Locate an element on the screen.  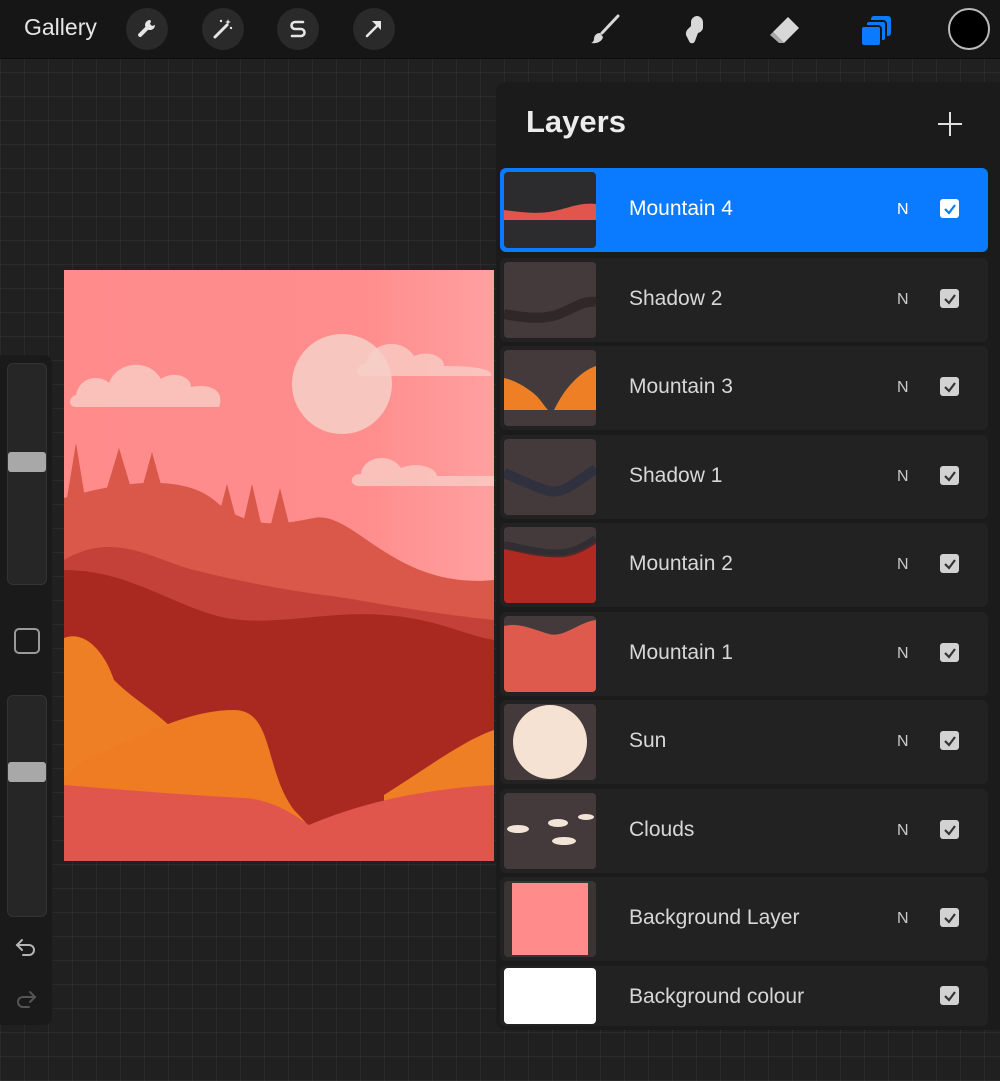
layers-title: Layers is located at coordinates (576, 121).